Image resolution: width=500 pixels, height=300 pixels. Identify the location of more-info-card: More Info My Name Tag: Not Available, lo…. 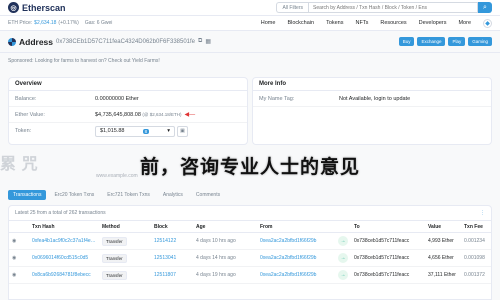
(372, 111).